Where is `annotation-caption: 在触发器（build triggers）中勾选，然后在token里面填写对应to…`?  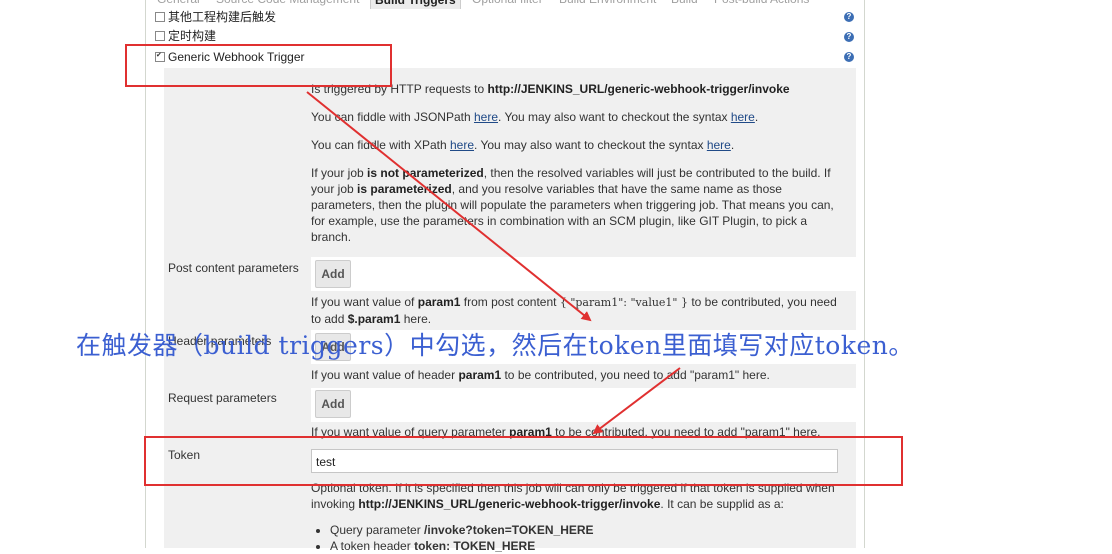 annotation-caption: 在触发器（build triggers）中勾选，然后在token里面填写对应to… is located at coordinates (495, 345).